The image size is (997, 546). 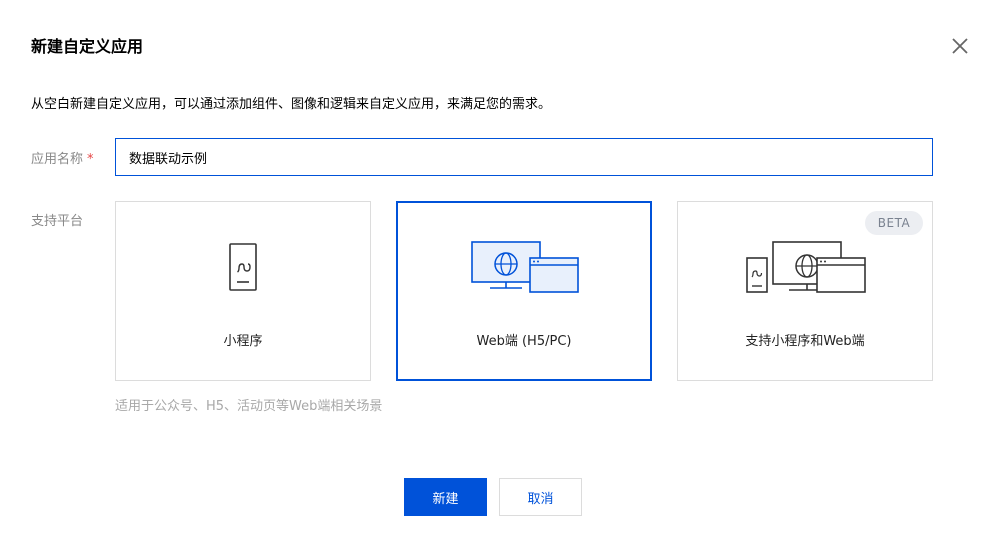 What do you see at coordinates (524, 341) in the screenshot?
I see `platform-card-label: Web端 (H5/PC)` at bounding box center [524, 341].